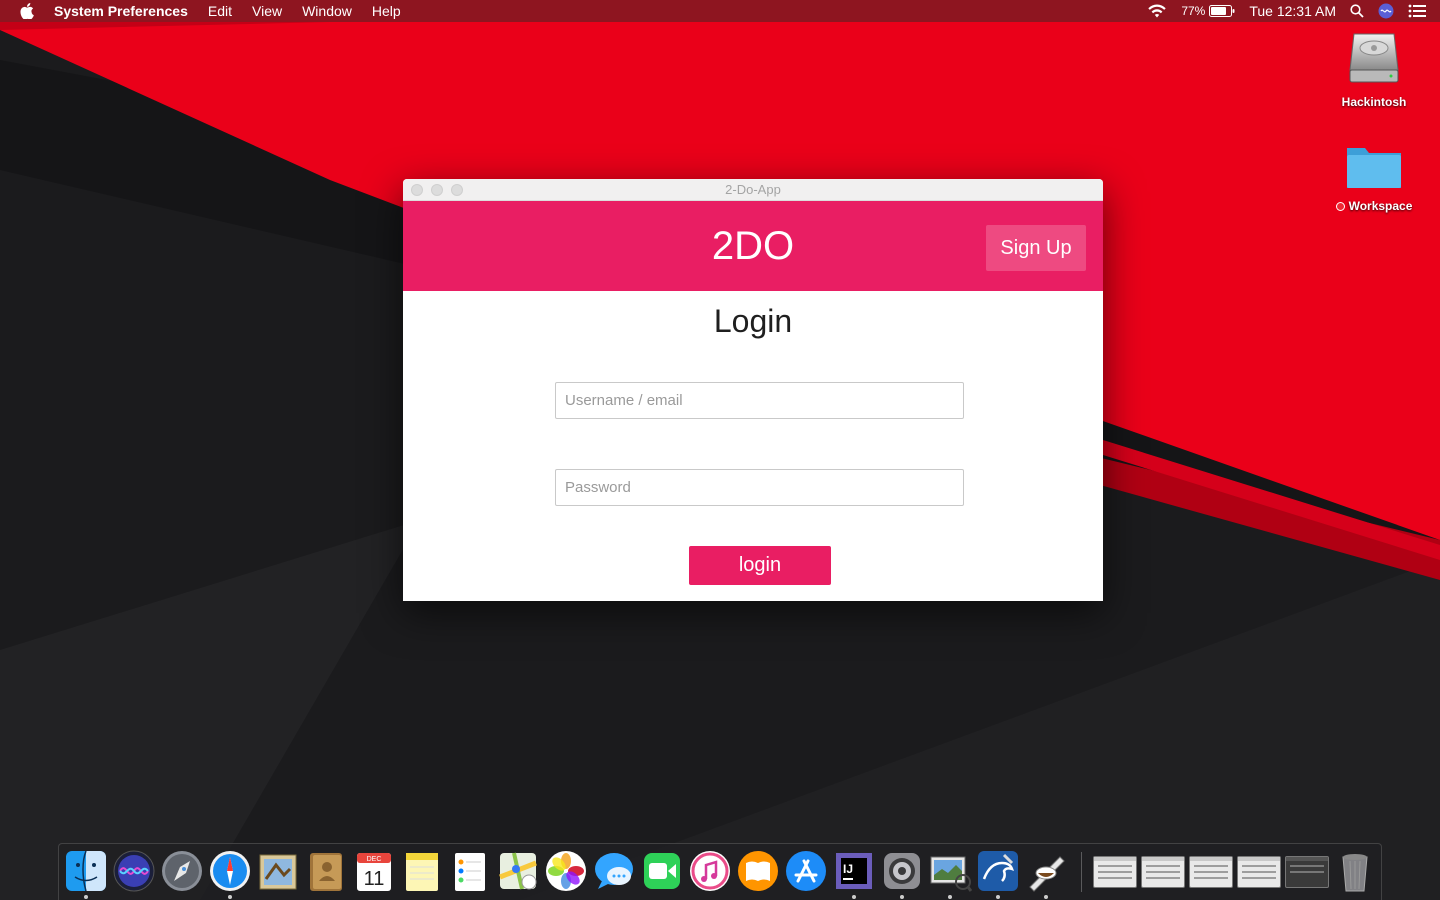  What do you see at coordinates (1374, 167) in the screenshot?
I see `folder-icon` at bounding box center [1374, 167].